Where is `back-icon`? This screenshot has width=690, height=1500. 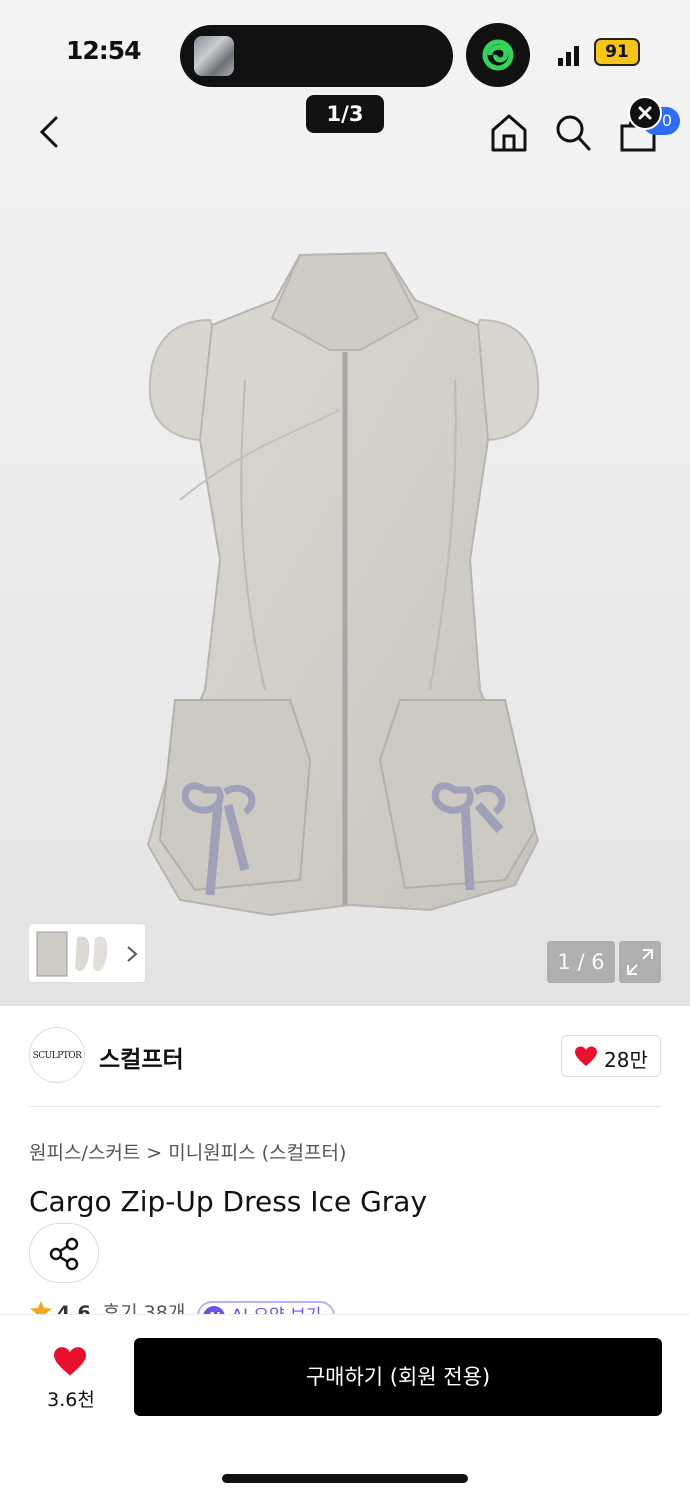 back-icon is located at coordinates (51, 132).